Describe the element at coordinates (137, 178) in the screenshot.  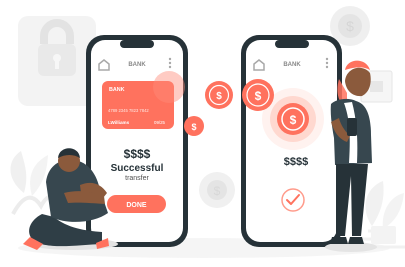
I see `success-subtitle: transfer` at that location.